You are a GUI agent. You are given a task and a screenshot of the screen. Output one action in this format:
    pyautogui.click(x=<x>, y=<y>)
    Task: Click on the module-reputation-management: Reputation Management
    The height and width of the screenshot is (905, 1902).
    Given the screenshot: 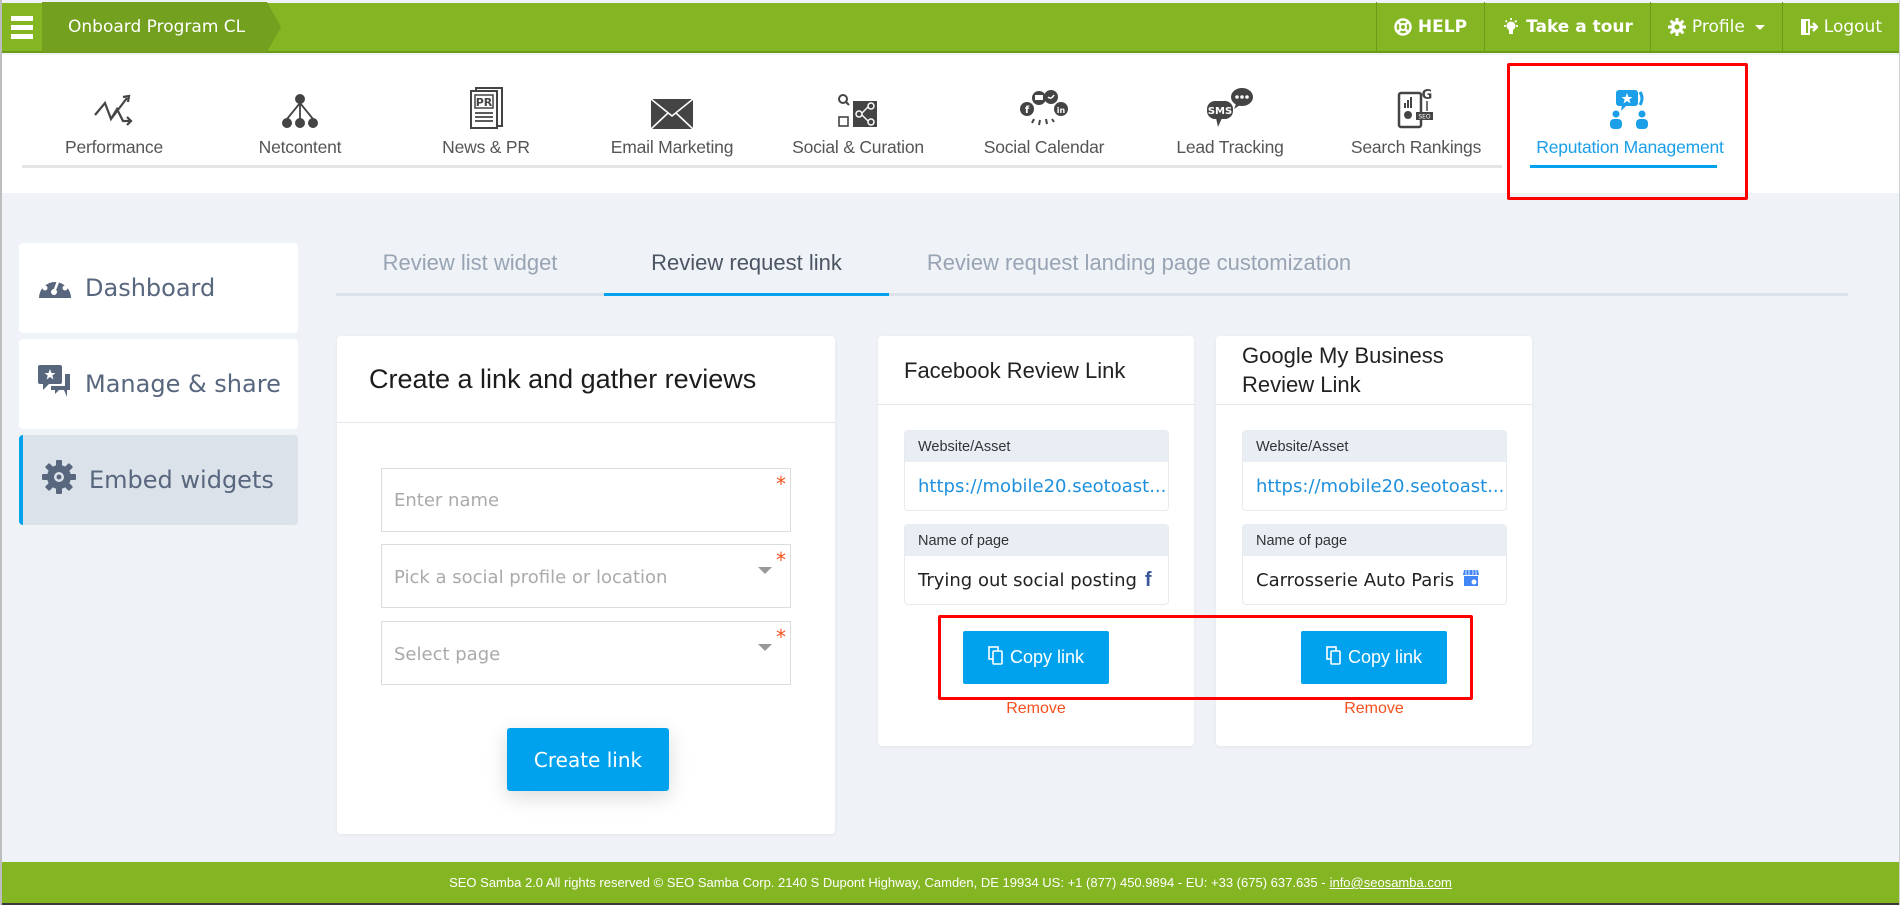 What is the action you would take?
    pyautogui.click(x=1630, y=127)
    